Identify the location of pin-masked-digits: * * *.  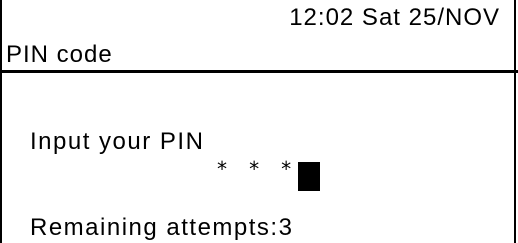
(256, 169).